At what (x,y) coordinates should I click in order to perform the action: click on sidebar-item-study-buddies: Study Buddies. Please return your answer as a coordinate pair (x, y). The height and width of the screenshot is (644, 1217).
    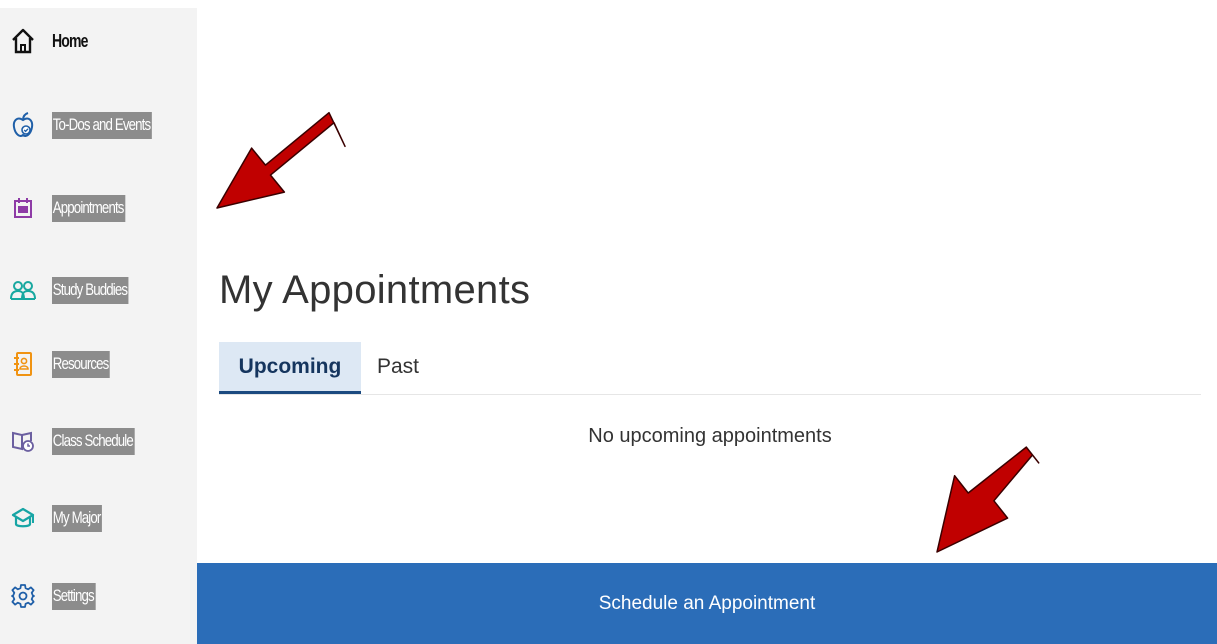
    Looking at the image, I should click on (80, 290).